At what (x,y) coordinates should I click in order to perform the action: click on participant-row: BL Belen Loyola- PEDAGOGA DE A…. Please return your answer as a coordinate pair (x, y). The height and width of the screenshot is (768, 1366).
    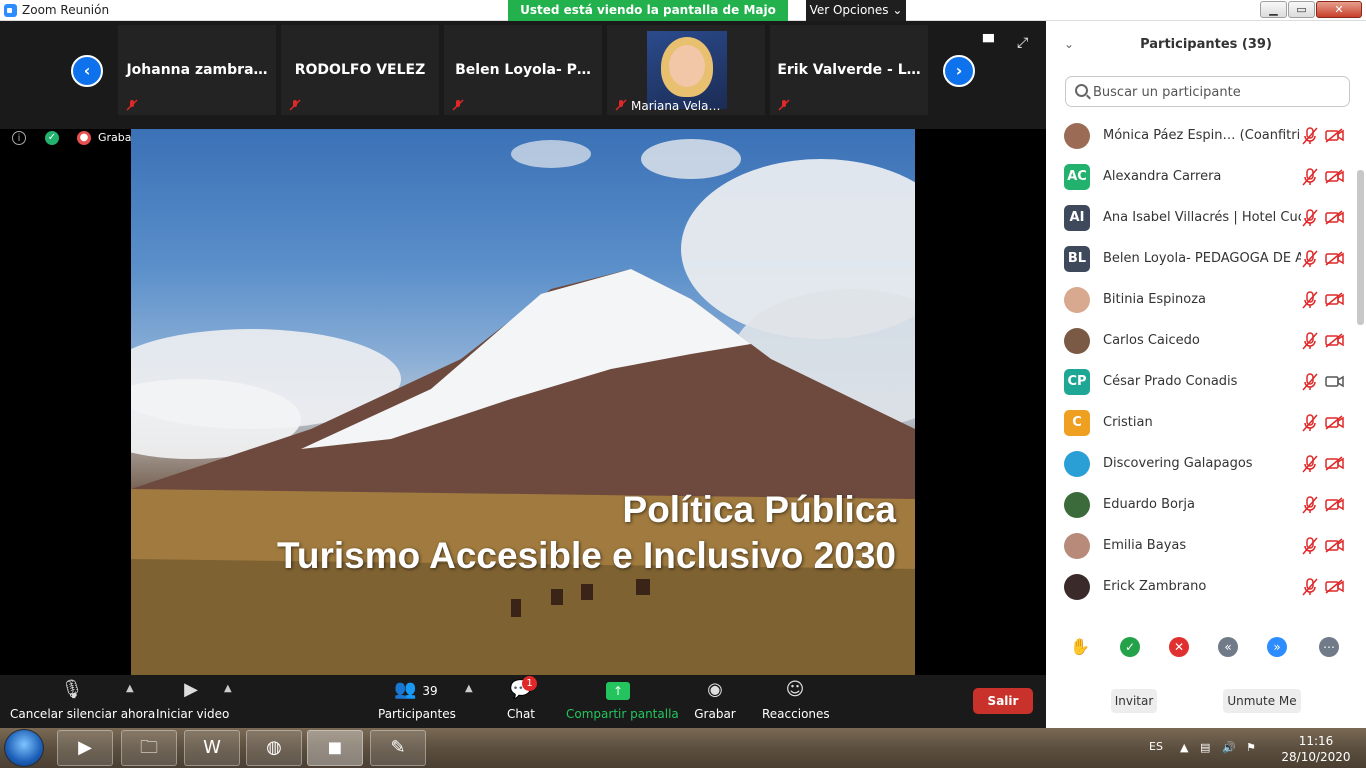
    Looking at the image, I should click on (1201, 260).